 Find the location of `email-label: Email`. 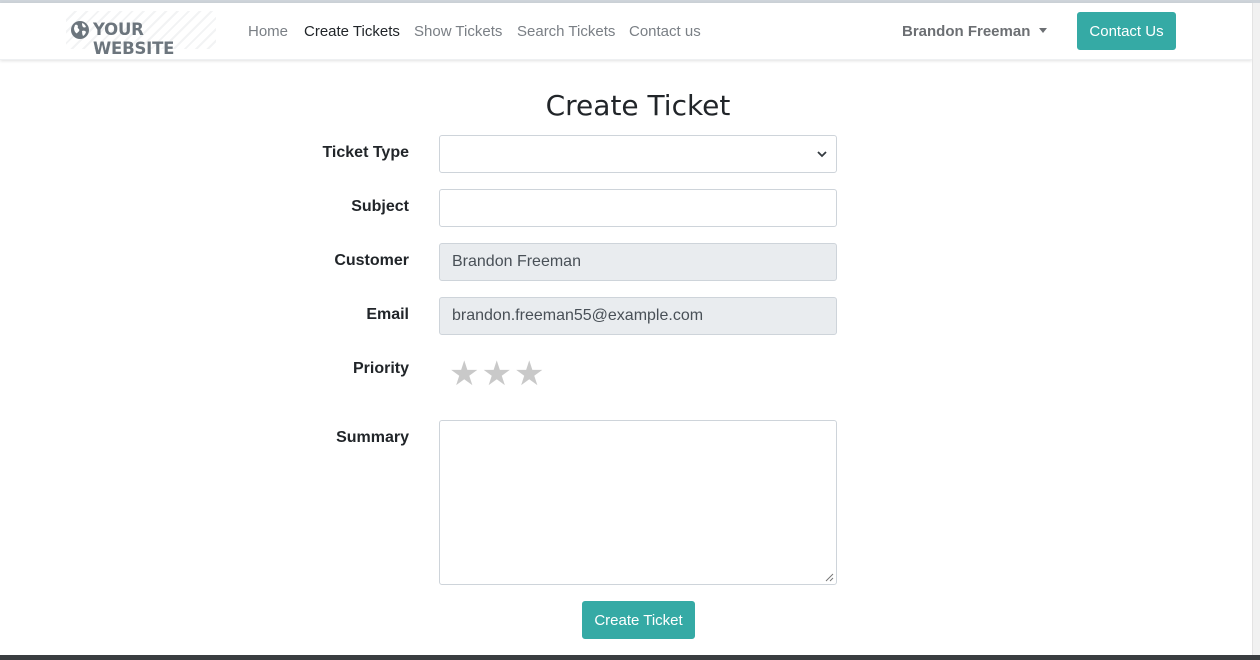

email-label: Email is located at coordinates (387, 314).